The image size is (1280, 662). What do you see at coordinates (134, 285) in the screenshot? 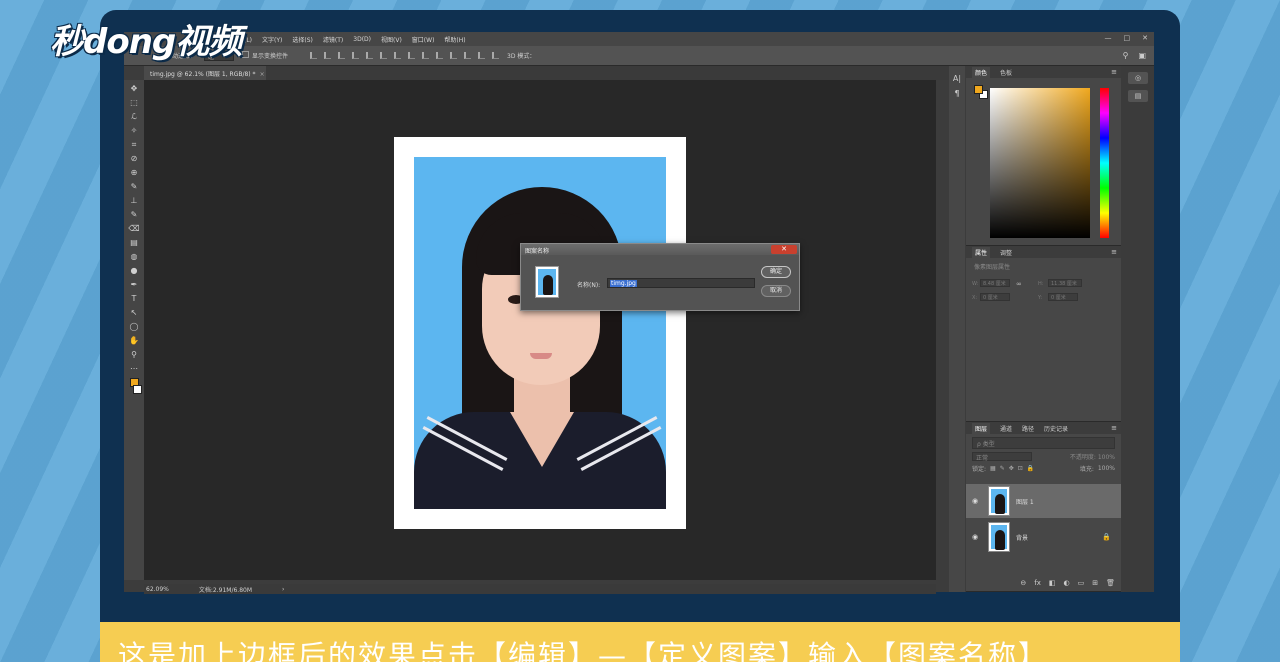
I see `pen-tool-icon: ✒` at bounding box center [134, 285].